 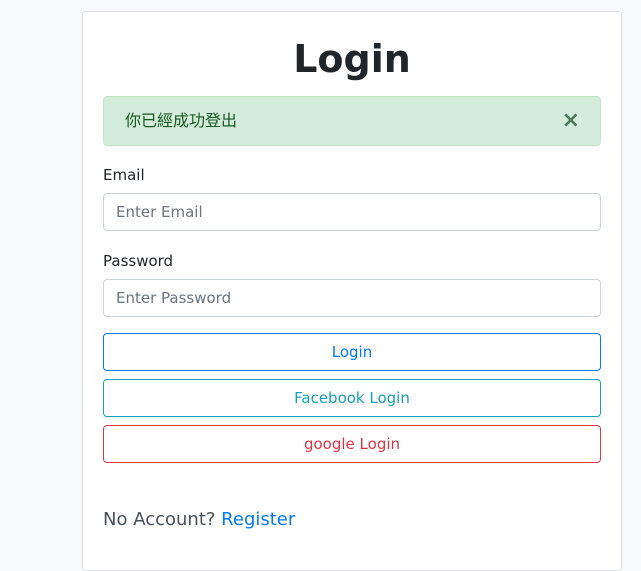 I want to click on no-account-text: No Account?, so click(x=159, y=519).